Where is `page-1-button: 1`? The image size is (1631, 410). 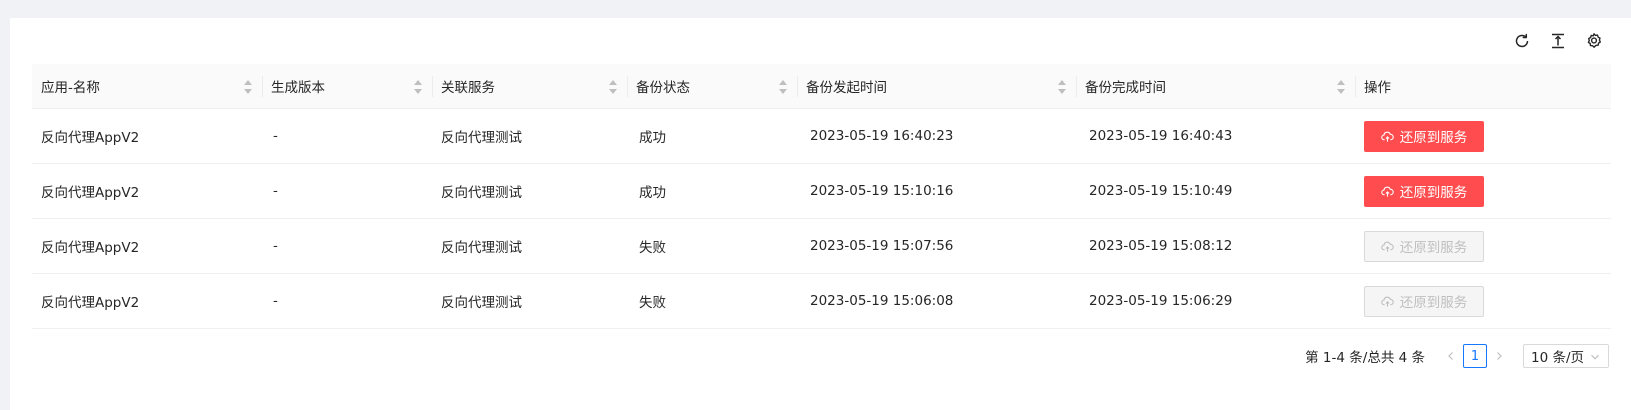
page-1-button: 1 is located at coordinates (1475, 356).